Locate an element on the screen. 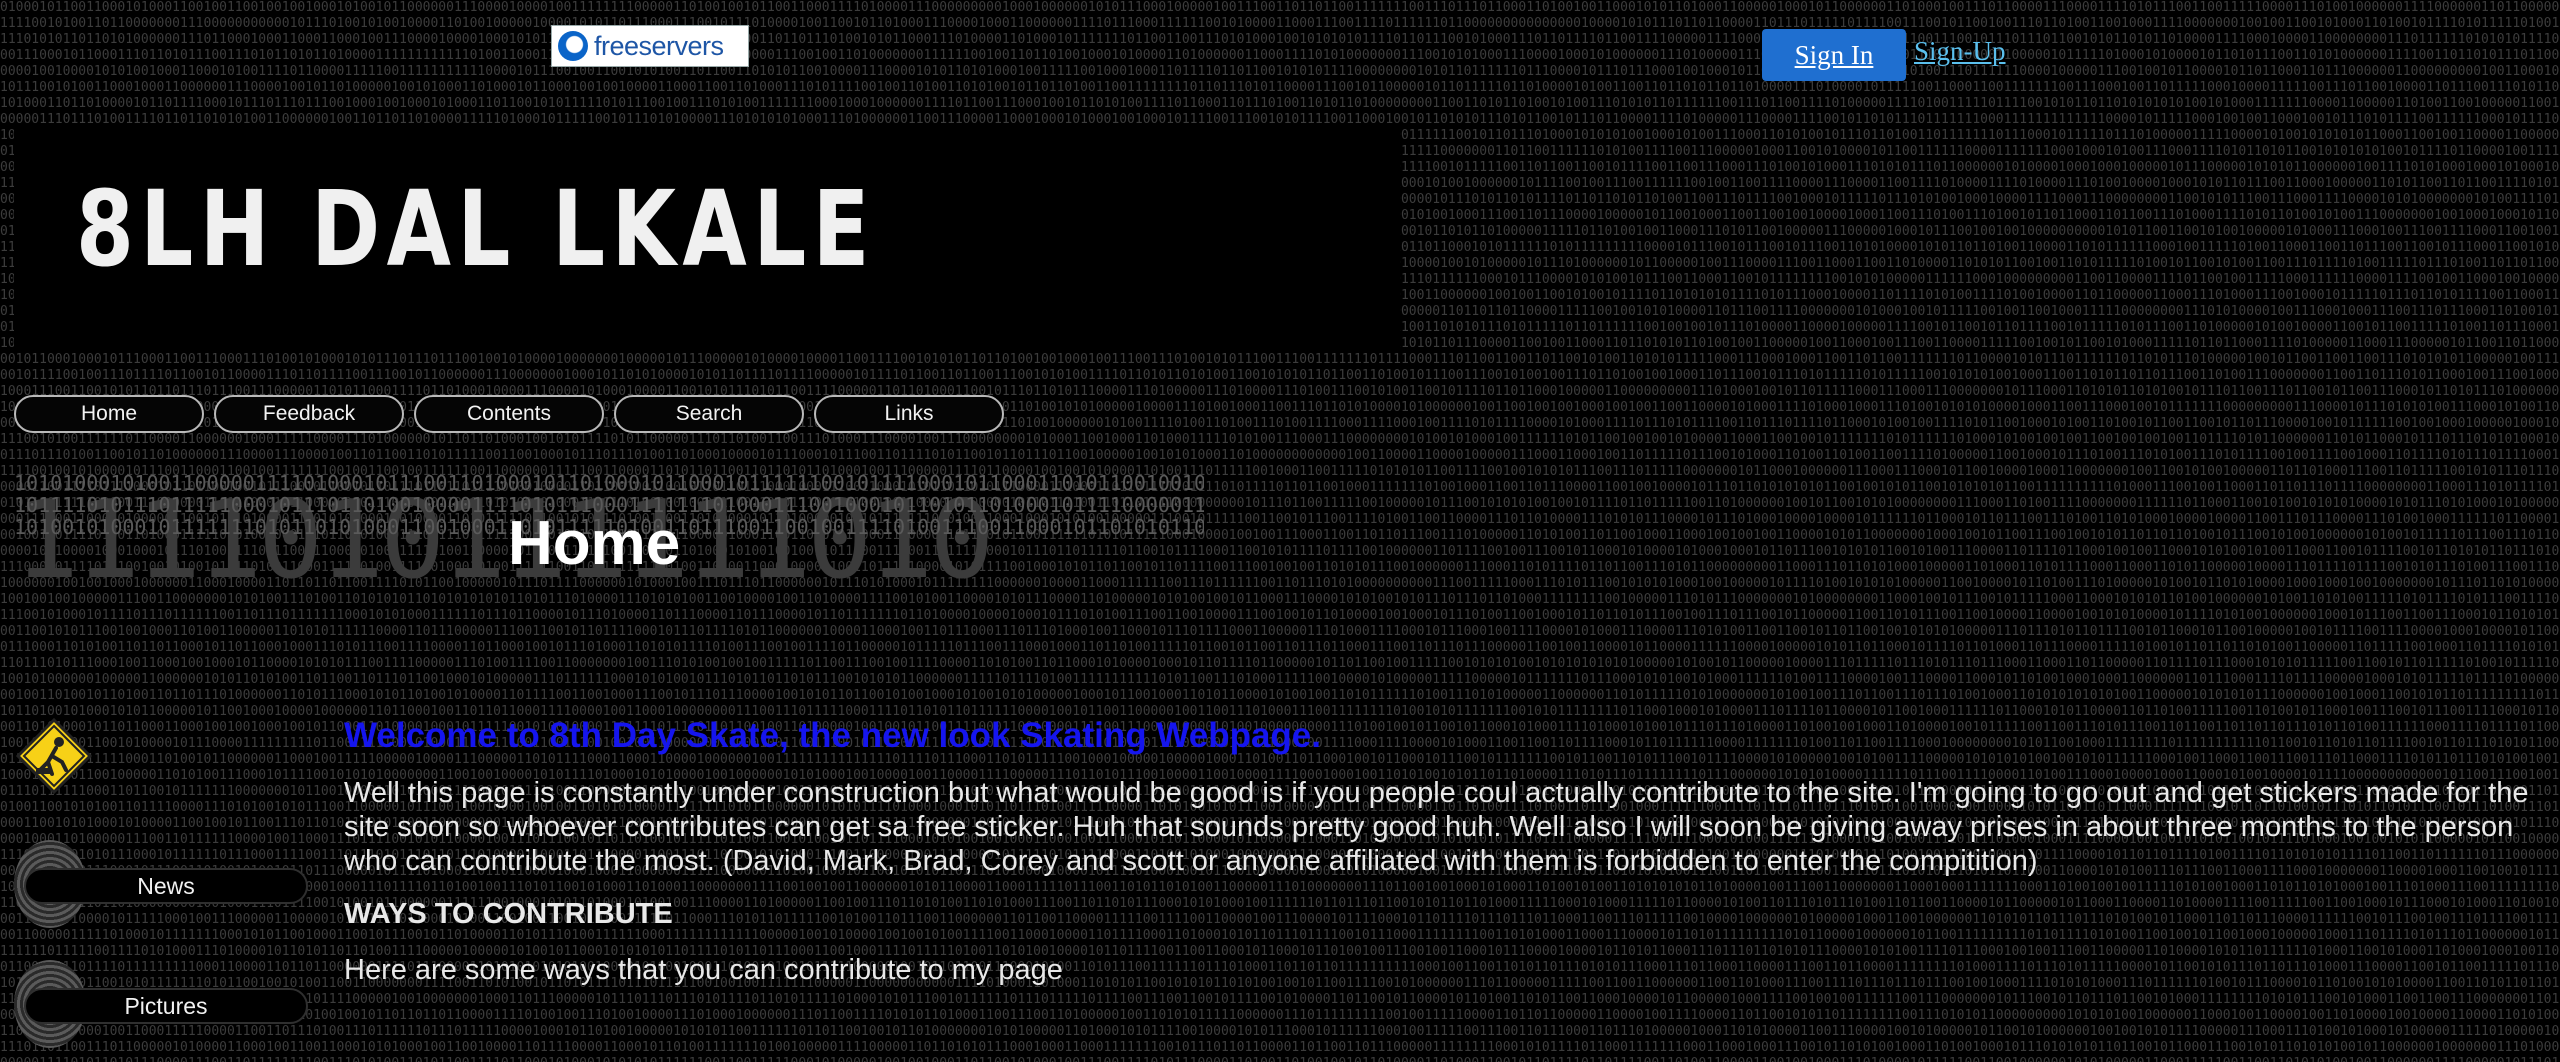  sidebar-item-pictures-label: Pictures is located at coordinates (166, 1006).